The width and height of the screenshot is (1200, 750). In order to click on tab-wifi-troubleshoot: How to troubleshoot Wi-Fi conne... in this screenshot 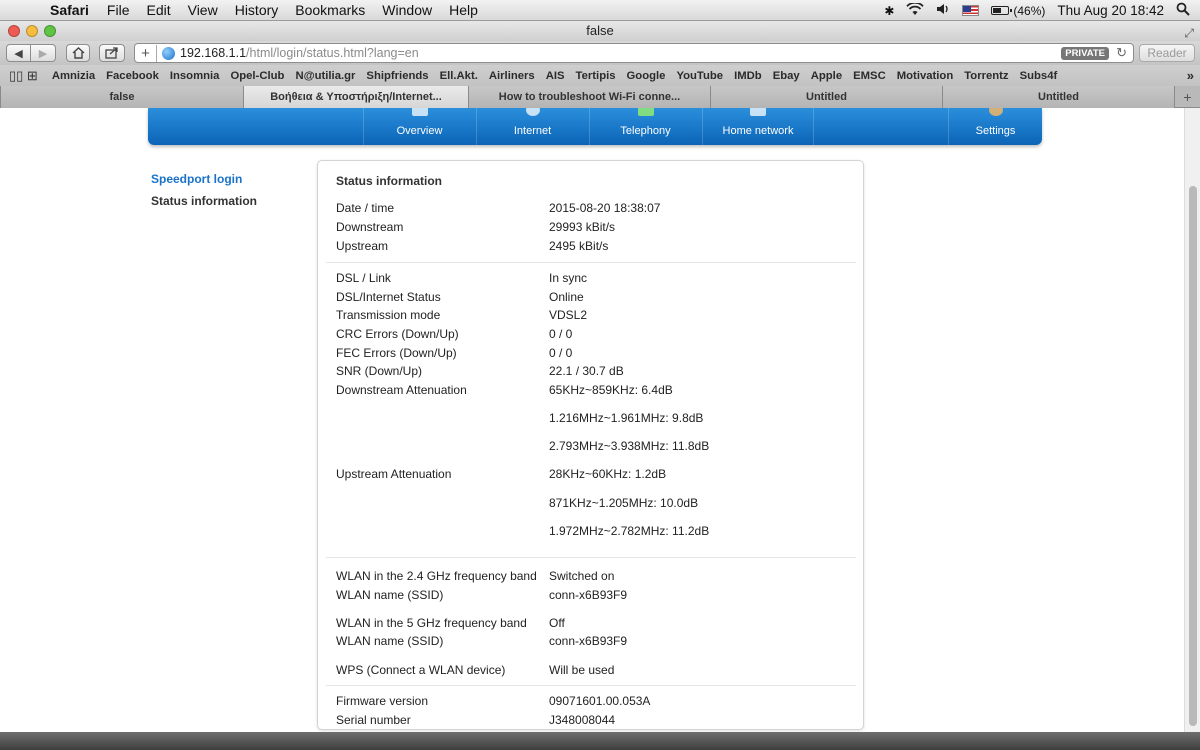, I will do `click(589, 97)`.